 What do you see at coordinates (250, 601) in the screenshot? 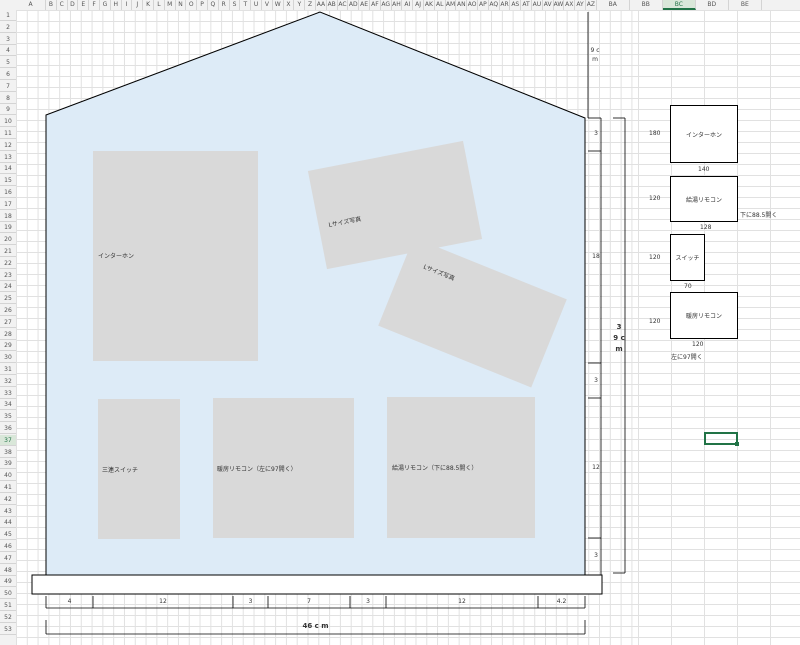
I see `dim-bottom-seg-3: 3` at bounding box center [250, 601].